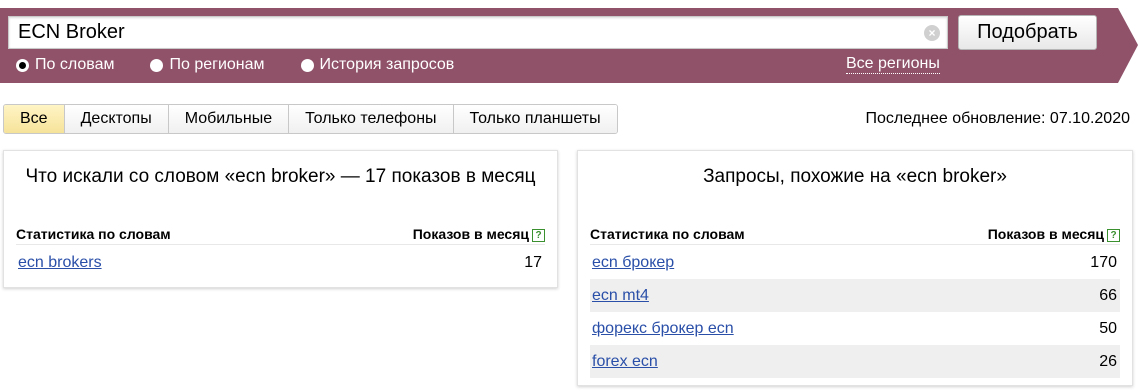 This screenshot has height=391, width=1138. What do you see at coordinates (855, 295) in the screenshot?
I see `table-row: ecn mt4 66` at bounding box center [855, 295].